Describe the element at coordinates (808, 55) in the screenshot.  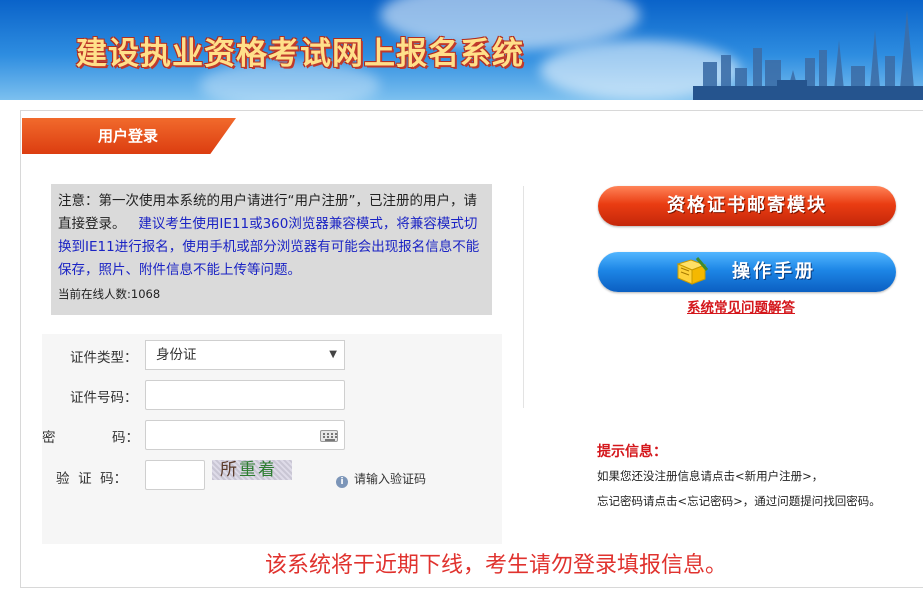
I see `city-skyline-image` at that location.